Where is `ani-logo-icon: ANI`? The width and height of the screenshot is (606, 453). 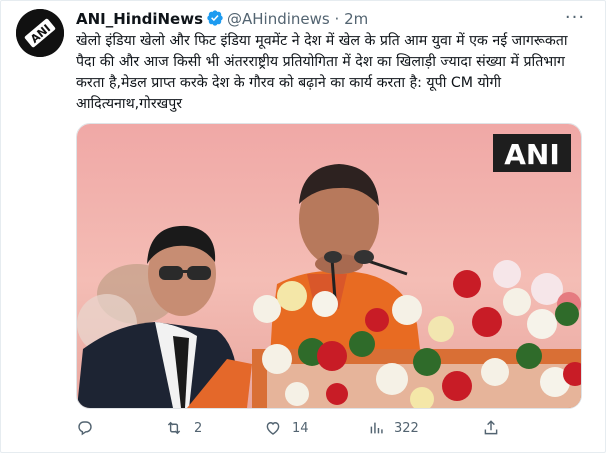
ani-logo-icon: ANI is located at coordinates (40, 33).